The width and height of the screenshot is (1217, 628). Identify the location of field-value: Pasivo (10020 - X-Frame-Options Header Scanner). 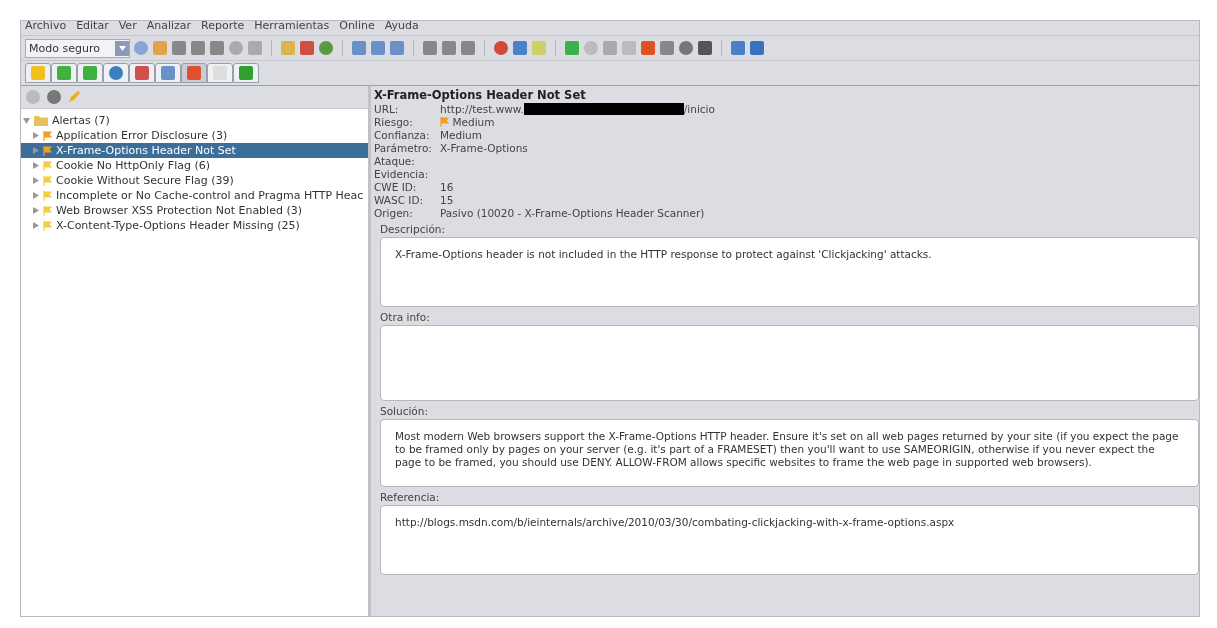
(572, 212).